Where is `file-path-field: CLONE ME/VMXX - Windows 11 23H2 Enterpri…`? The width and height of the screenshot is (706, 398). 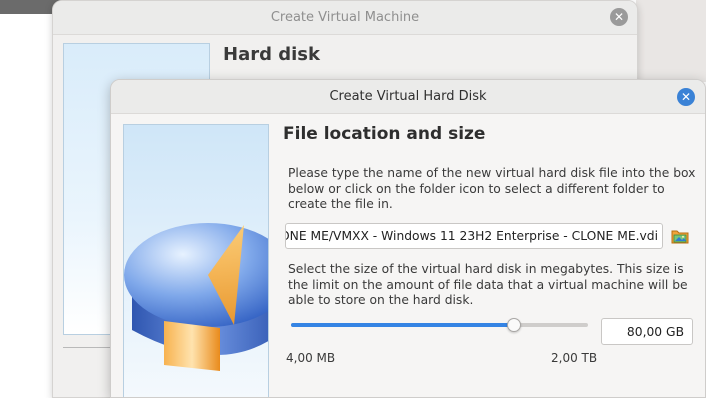
file-path-field: CLONE ME/VMXX - Windows 11 23H2 Enterpri… is located at coordinates (474, 236).